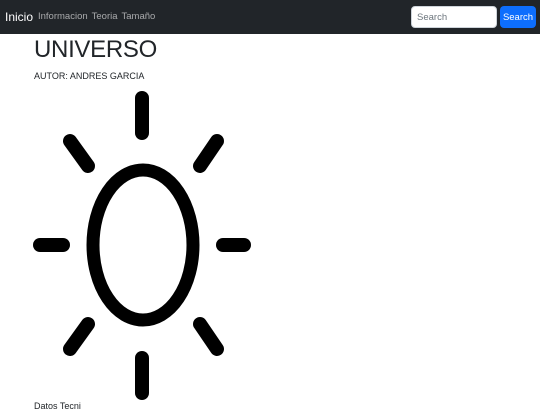  What do you see at coordinates (89, 76) in the screenshot?
I see `author-line: AUTOR: ANDRES GARCIA` at bounding box center [89, 76].